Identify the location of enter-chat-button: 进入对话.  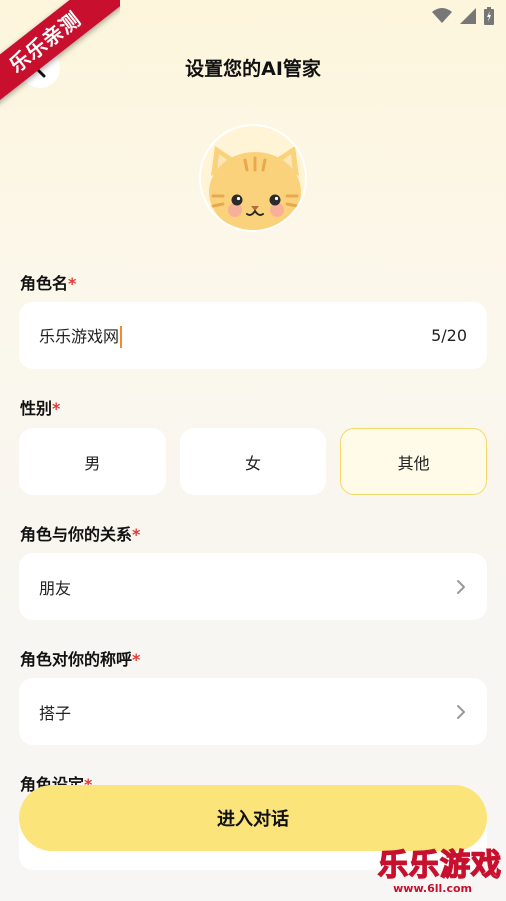
(253, 818).